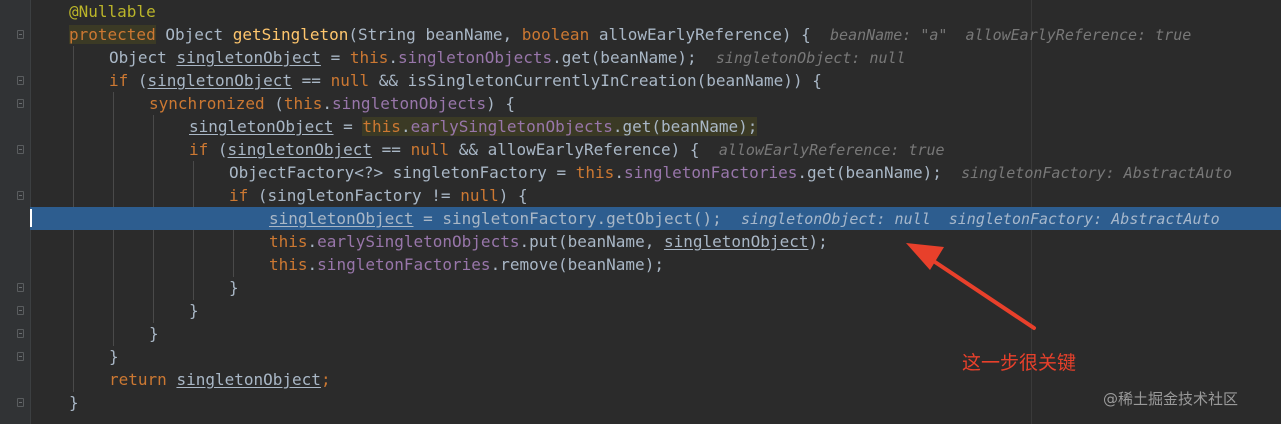  I want to click on watermark: @稀土掘金技术社区, so click(1171, 399).